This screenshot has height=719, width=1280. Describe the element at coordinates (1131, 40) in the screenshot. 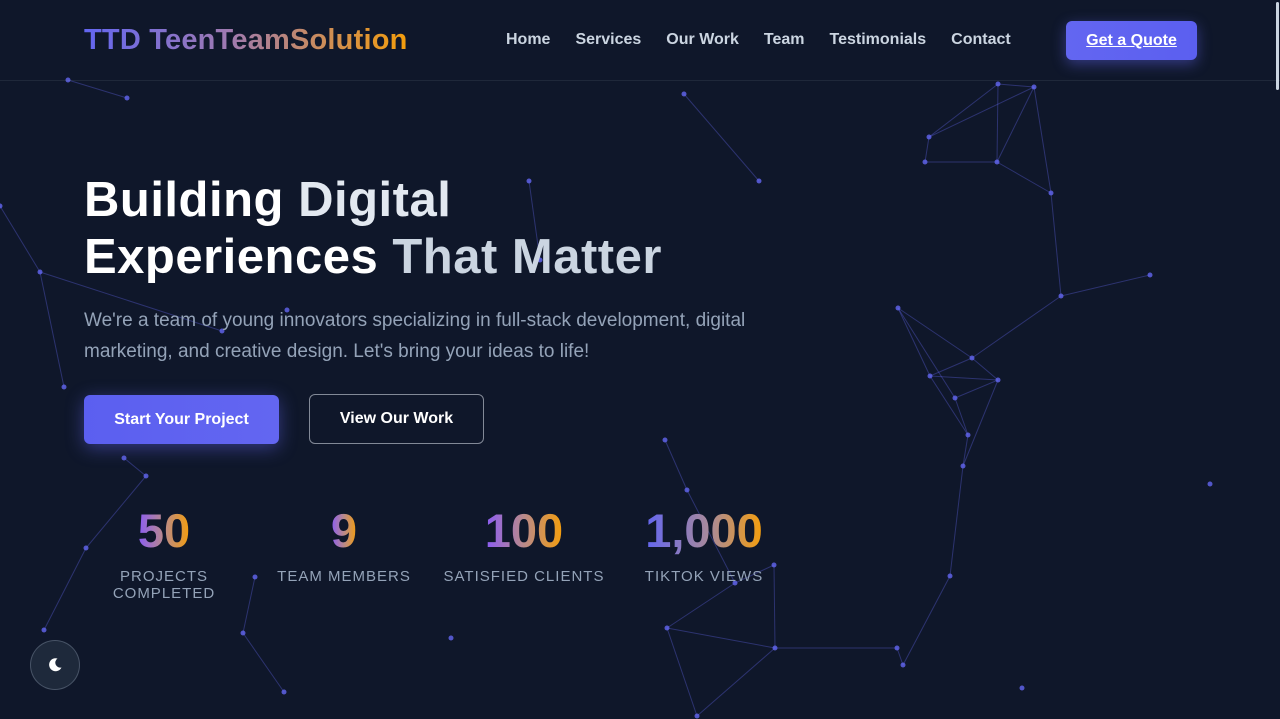

I see `get-a-quote-button: Get a Quote` at that location.